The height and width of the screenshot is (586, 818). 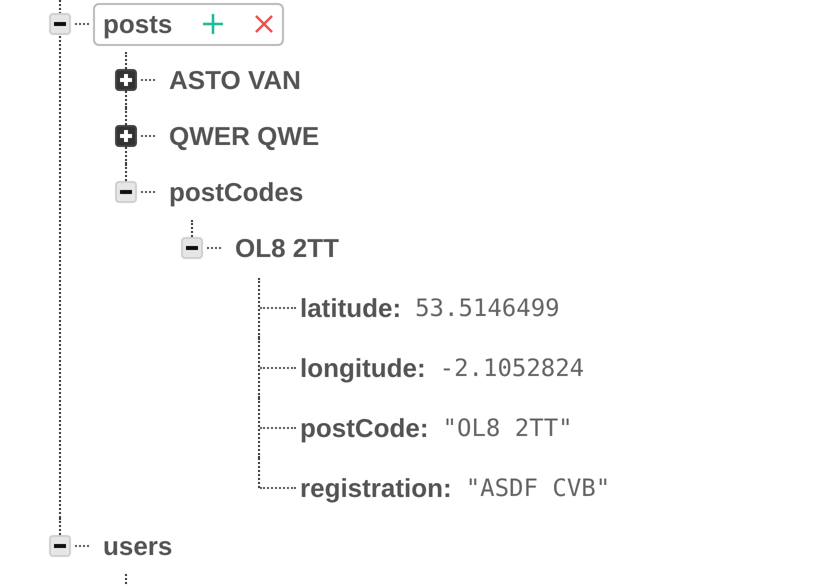 I want to click on node-label: OL8 2TT, so click(x=287, y=248).